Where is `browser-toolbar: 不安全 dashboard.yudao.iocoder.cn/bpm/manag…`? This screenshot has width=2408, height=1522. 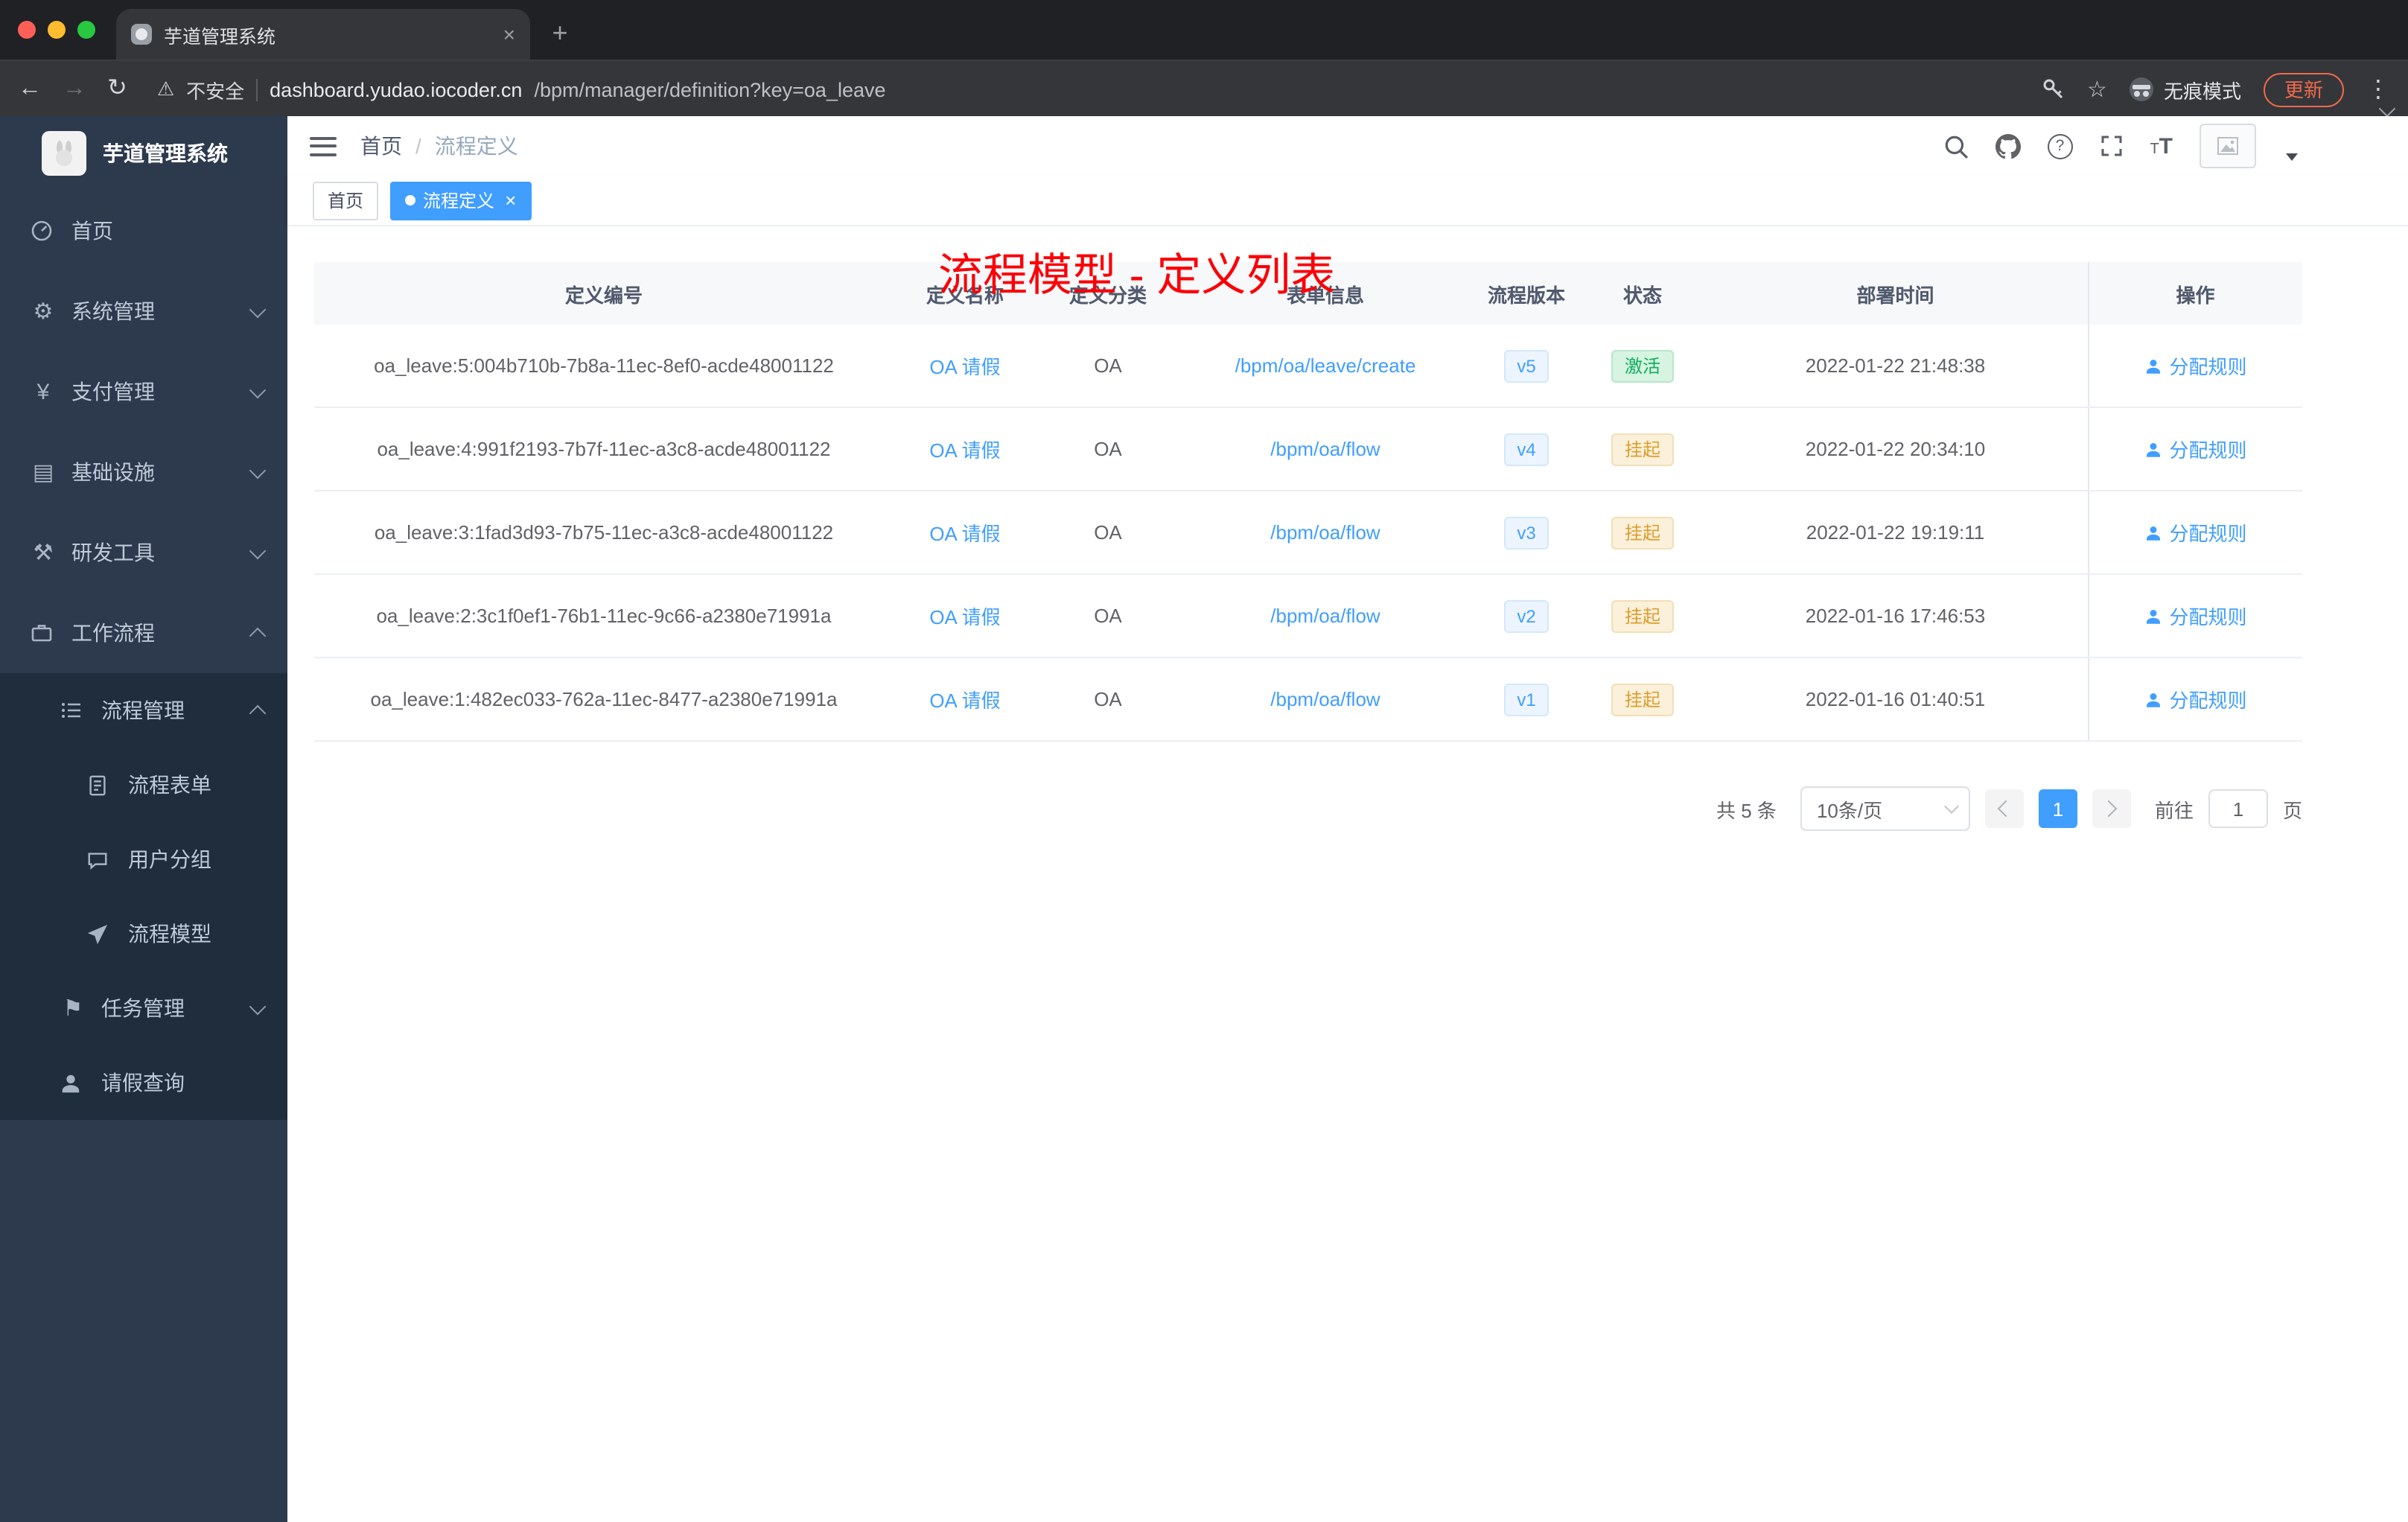 browser-toolbar: 不安全 dashboard.yudao.iocoder.cn/bpm/manag… is located at coordinates (1204, 89).